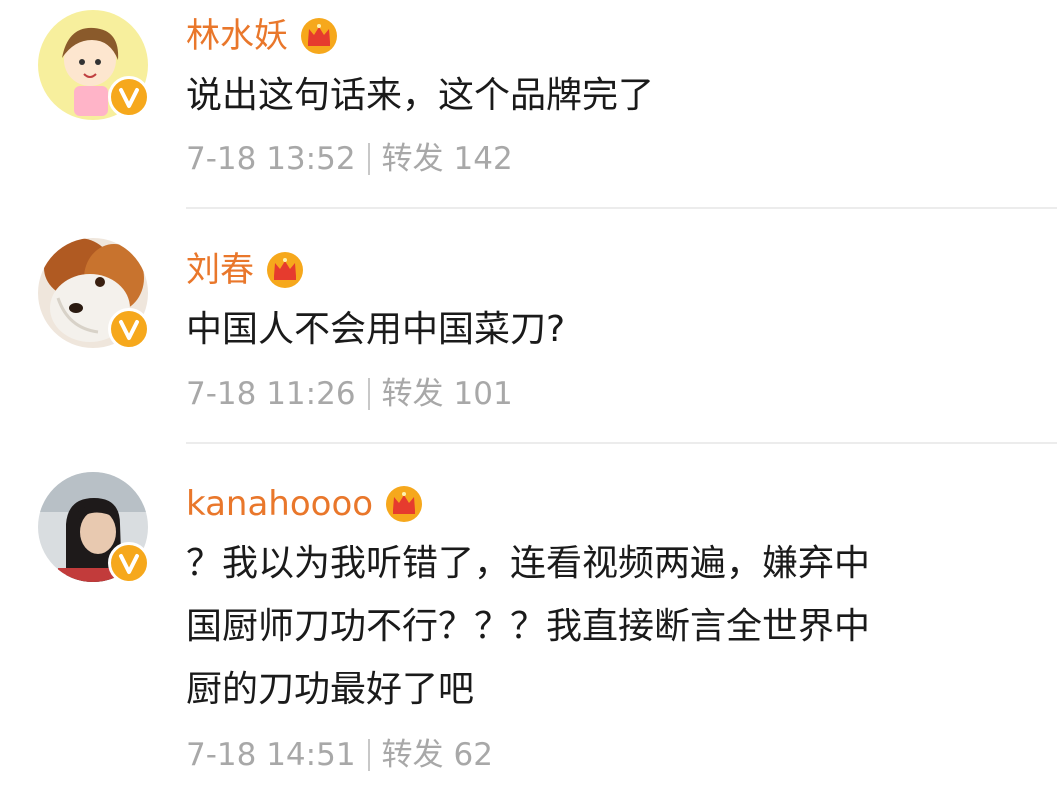 The width and height of the screenshot is (1057, 799). I want to click on comment-line: 国厨师刀功不行？？？我直接断言全世界中, so click(528, 626).